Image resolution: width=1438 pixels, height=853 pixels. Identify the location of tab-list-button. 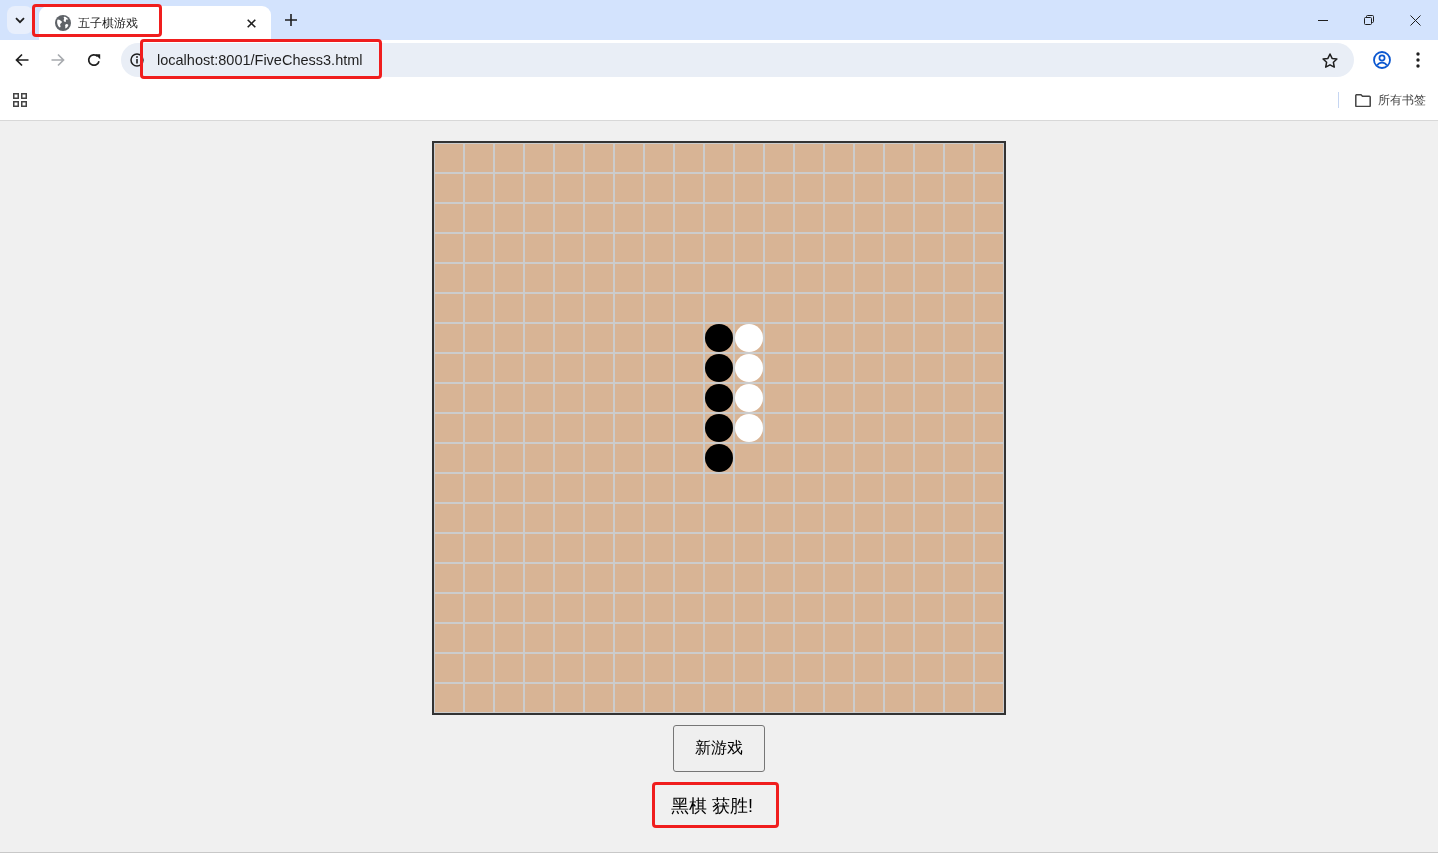
(20, 20).